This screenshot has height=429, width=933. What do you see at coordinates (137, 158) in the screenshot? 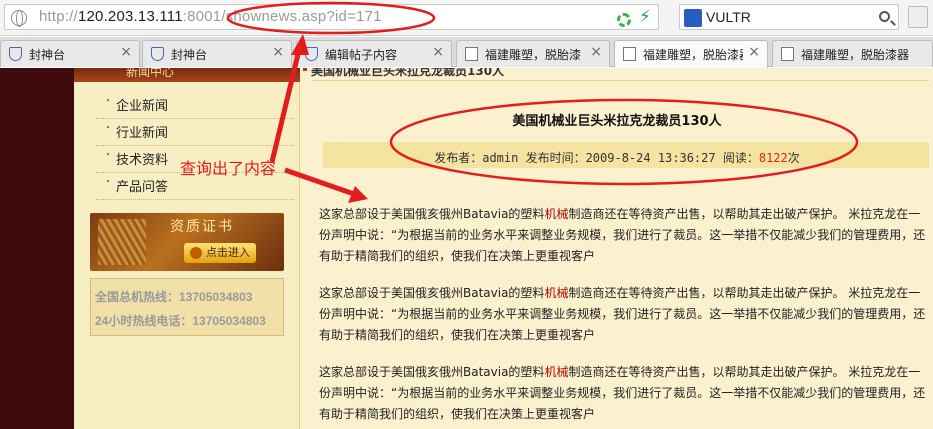
I see `sidebar-item-tech-docs: 技术资料` at bounding box center [137, 158].